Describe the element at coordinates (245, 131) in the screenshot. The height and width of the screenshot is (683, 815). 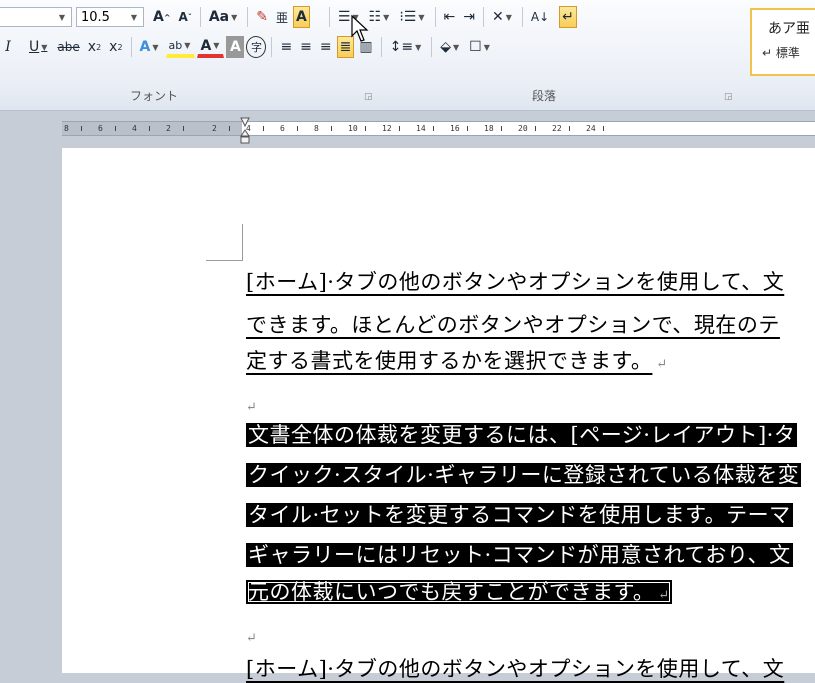
I see `indent-marker-icon` at that location.